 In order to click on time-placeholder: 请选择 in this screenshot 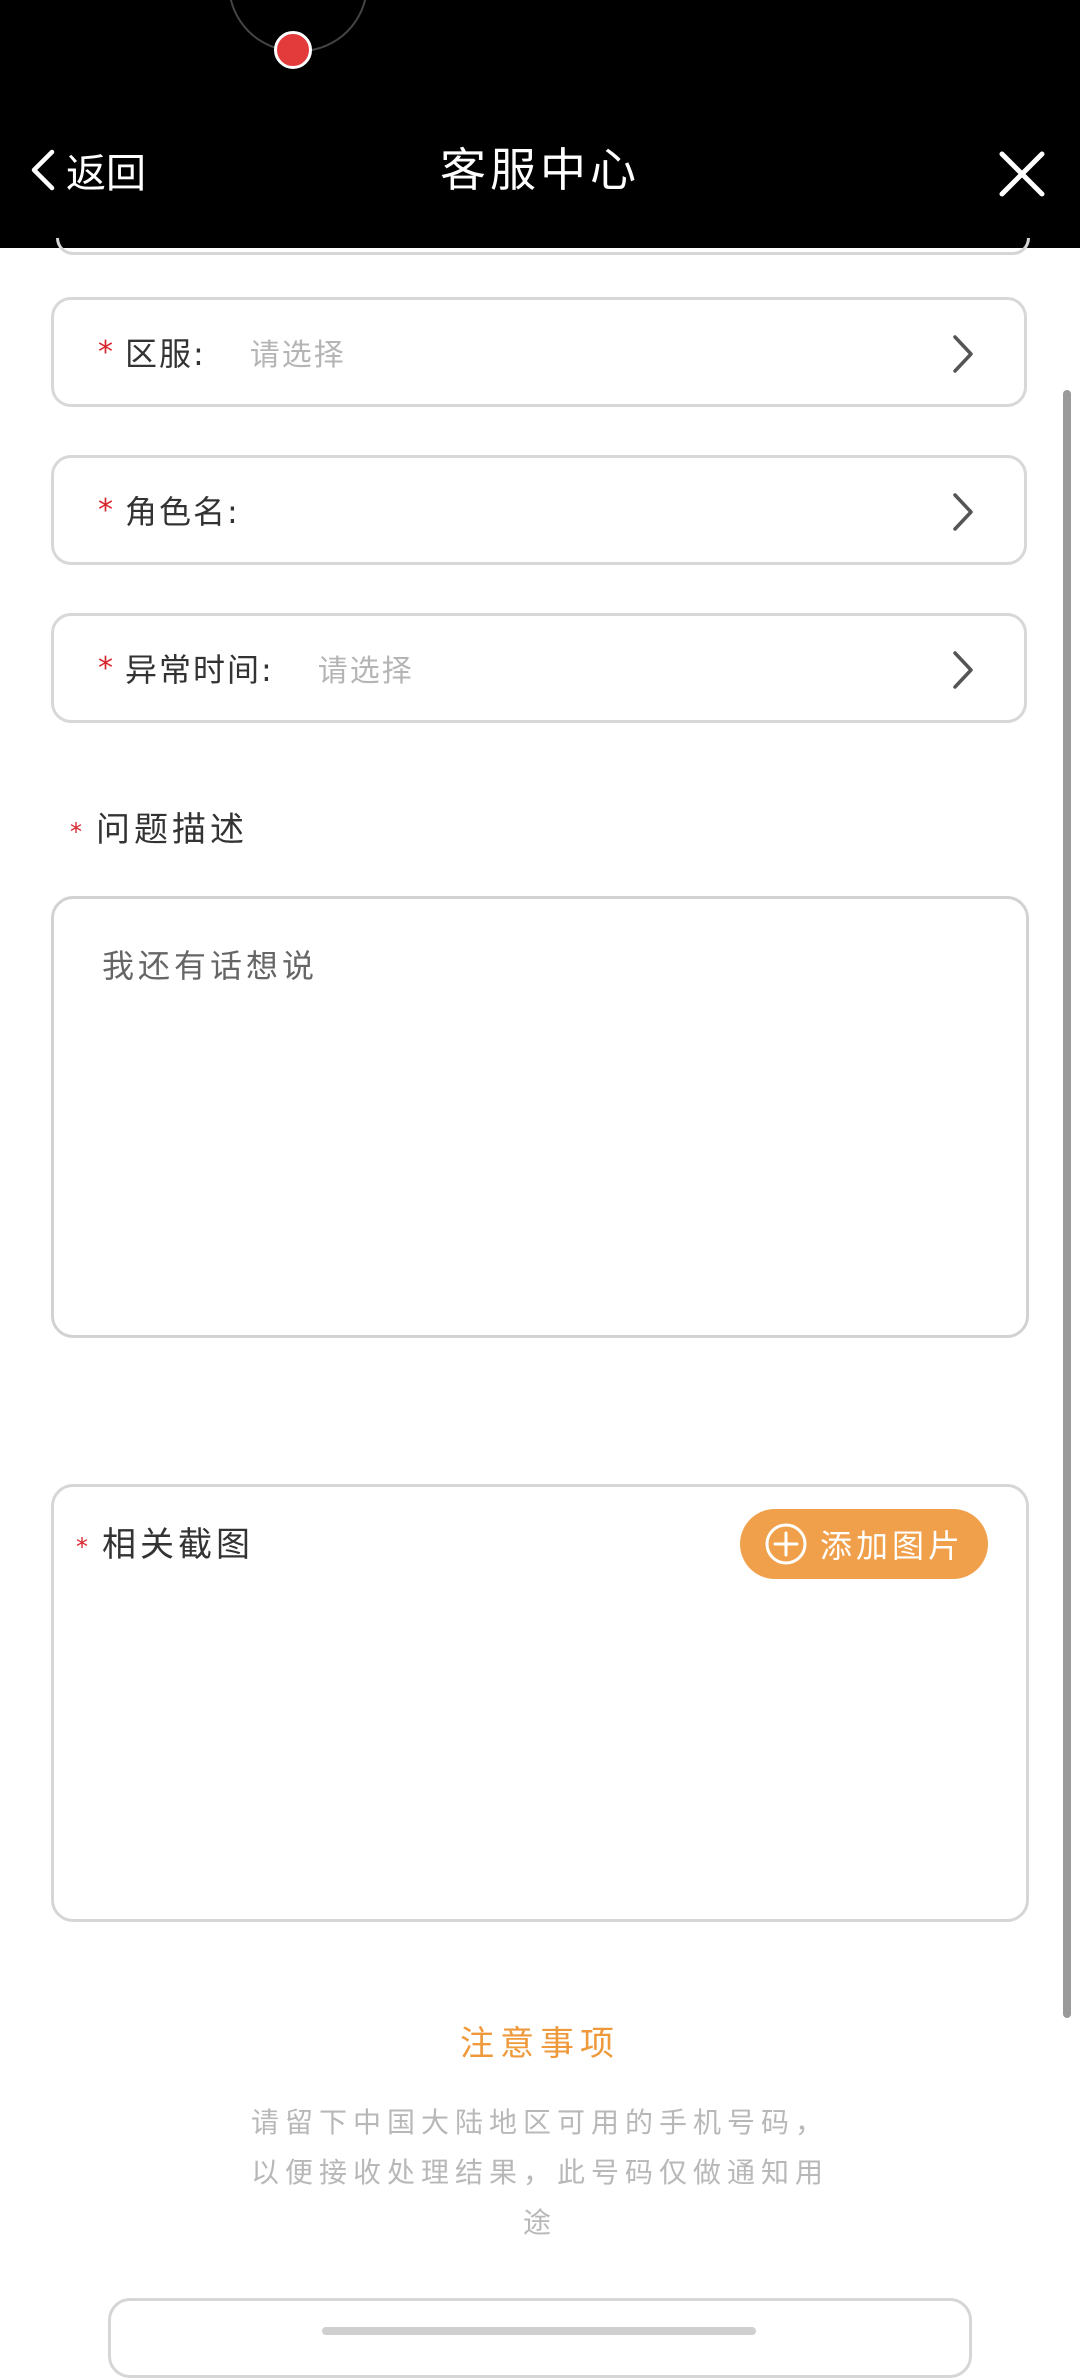, I will do `click(365, 671)`.